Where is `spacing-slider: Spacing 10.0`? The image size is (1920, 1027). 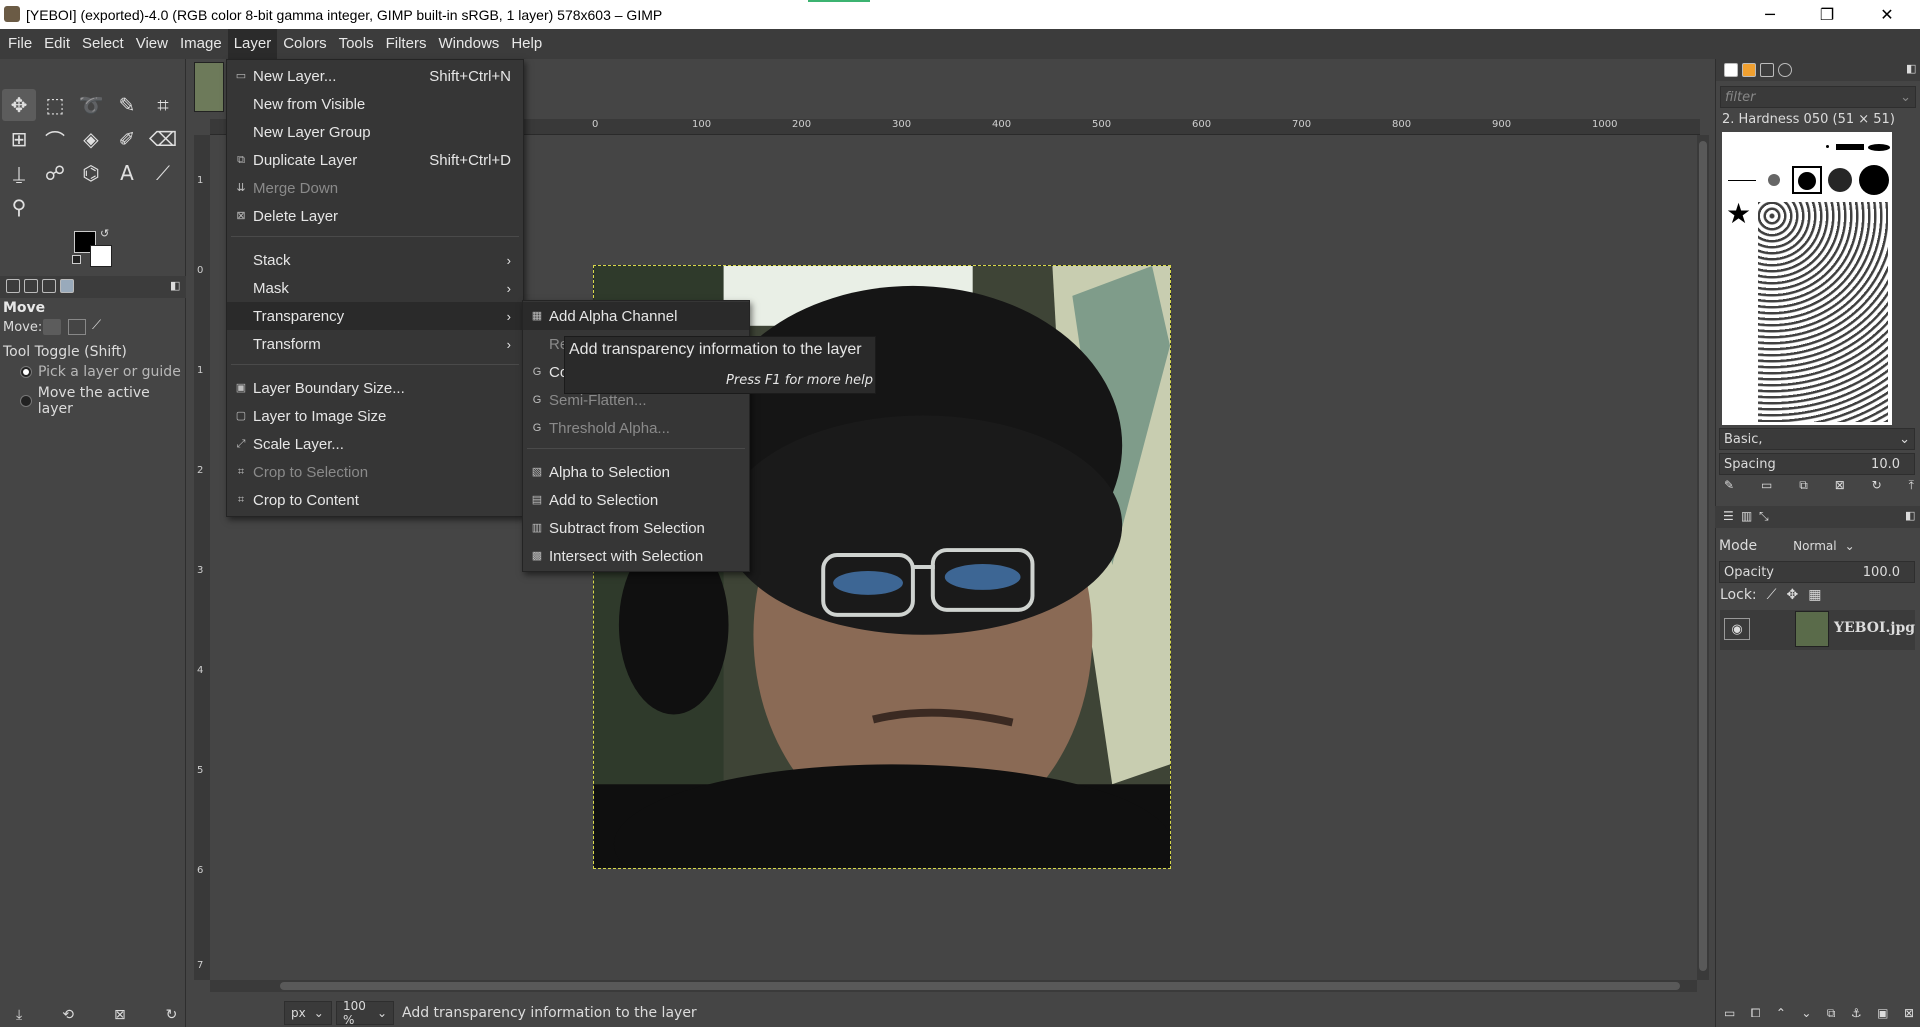 spacing-slider: Spacing 10.0 is located at coordinates (1817, 464).